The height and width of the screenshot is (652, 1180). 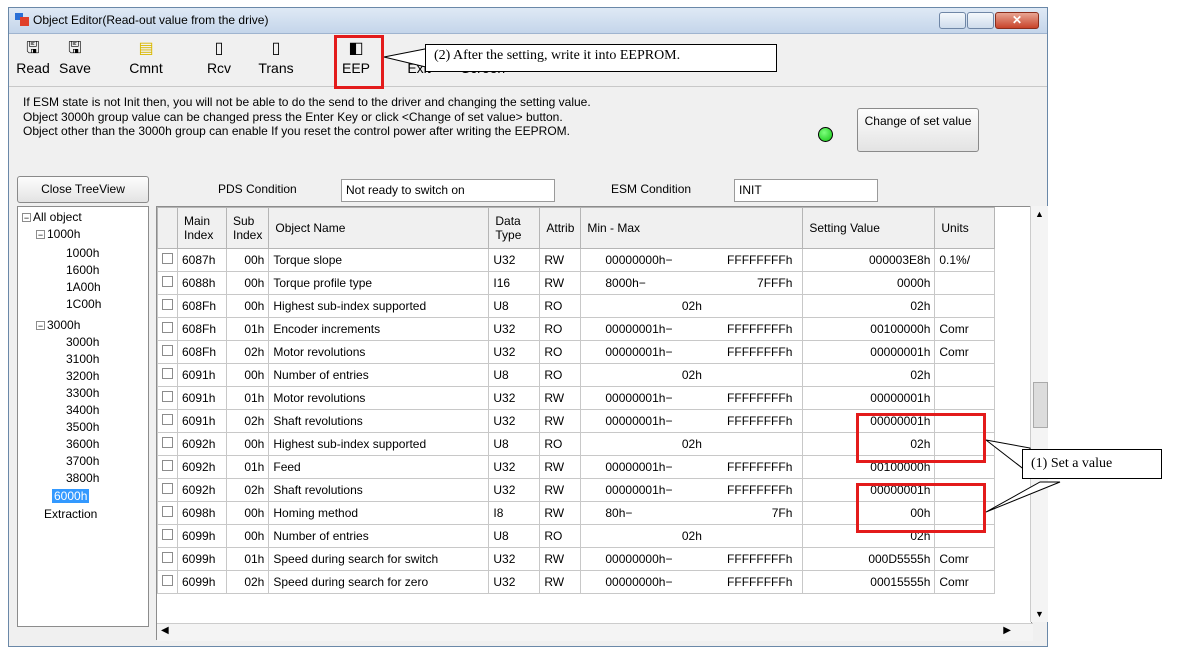 What do you see at coordinates (276, 68) in the screenshot?
I see `trans-label: Trans` at bounding box center [276, 68].